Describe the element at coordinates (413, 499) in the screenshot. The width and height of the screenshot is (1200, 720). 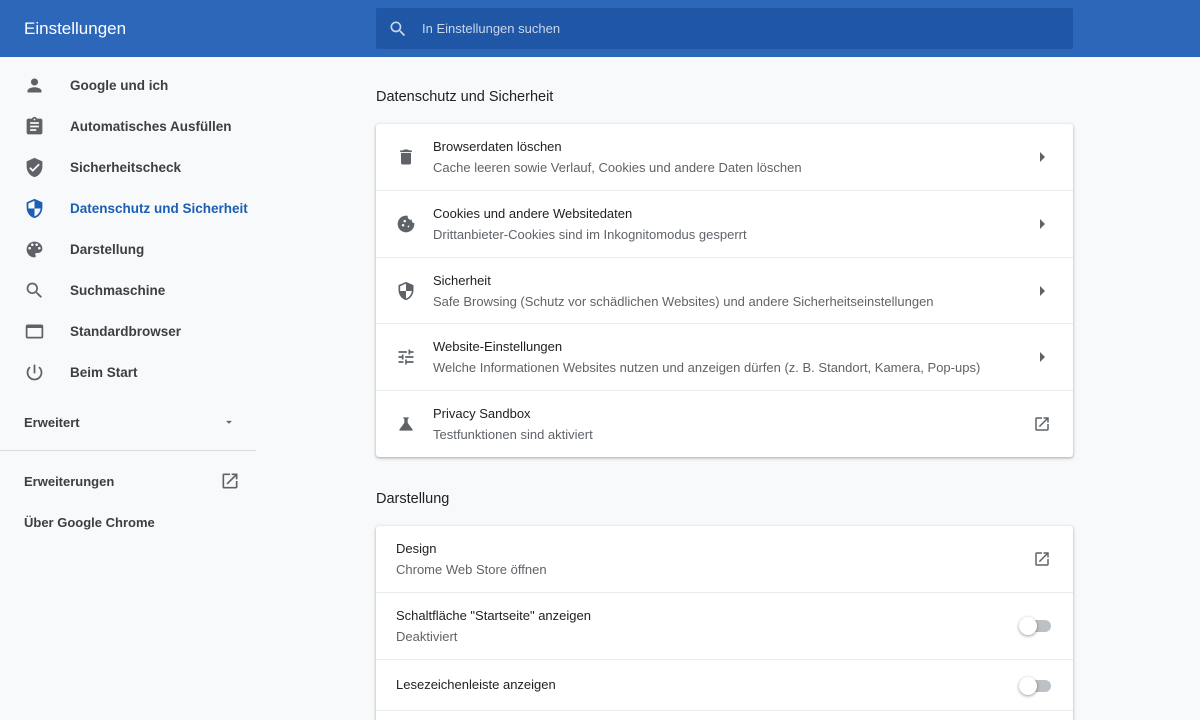
I see `section-title-appearance: Darstellung` at that location.